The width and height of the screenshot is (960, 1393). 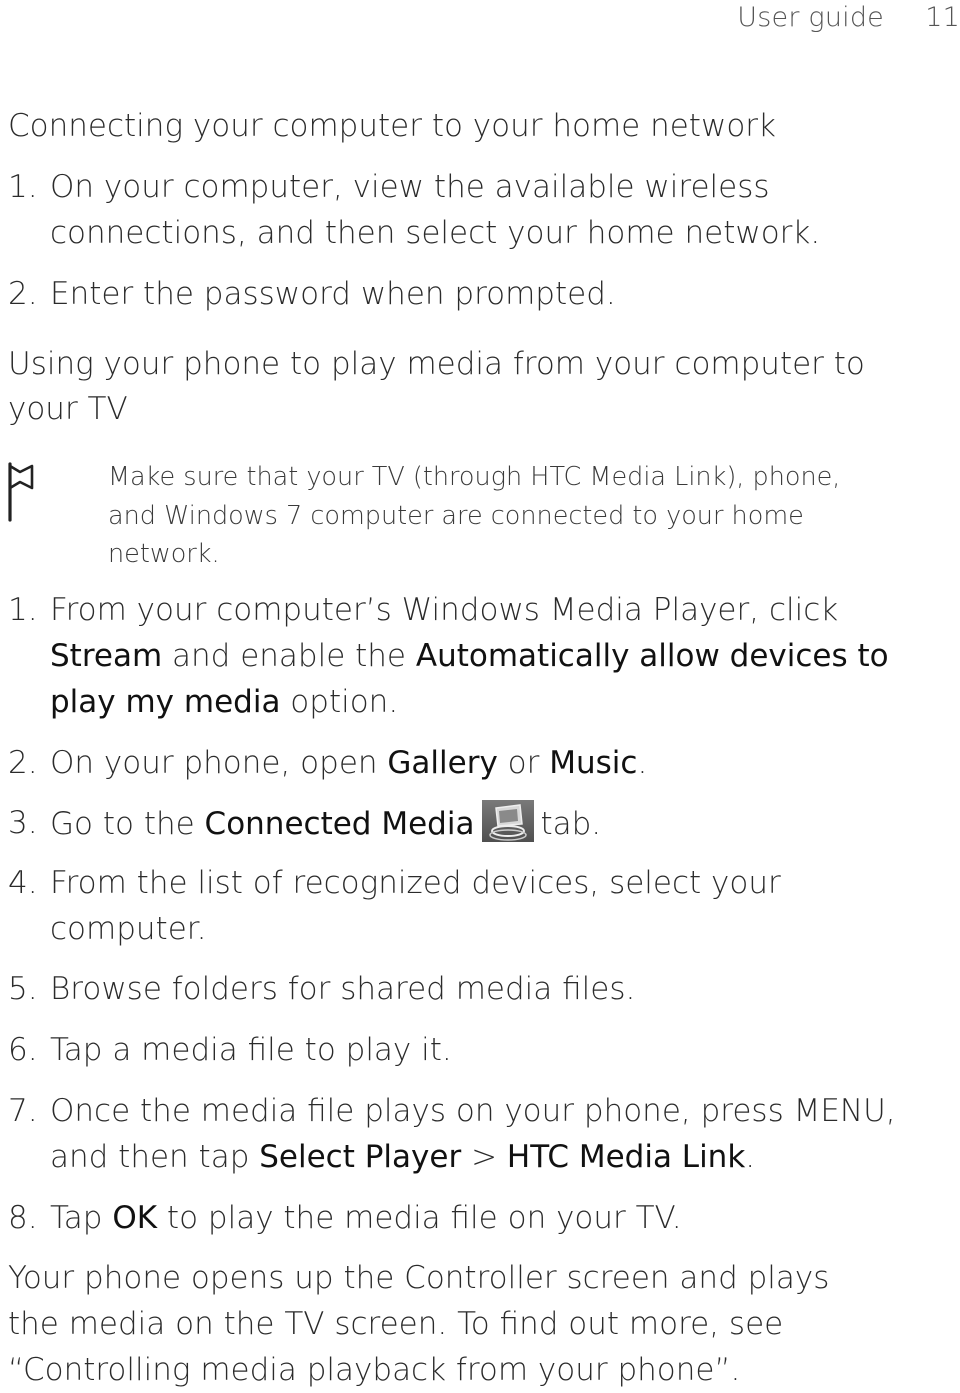 What do you see at coordinates (23, 1218) in the screenshot?
I see `step-number: 8.` at bounding box center [23, 1218].